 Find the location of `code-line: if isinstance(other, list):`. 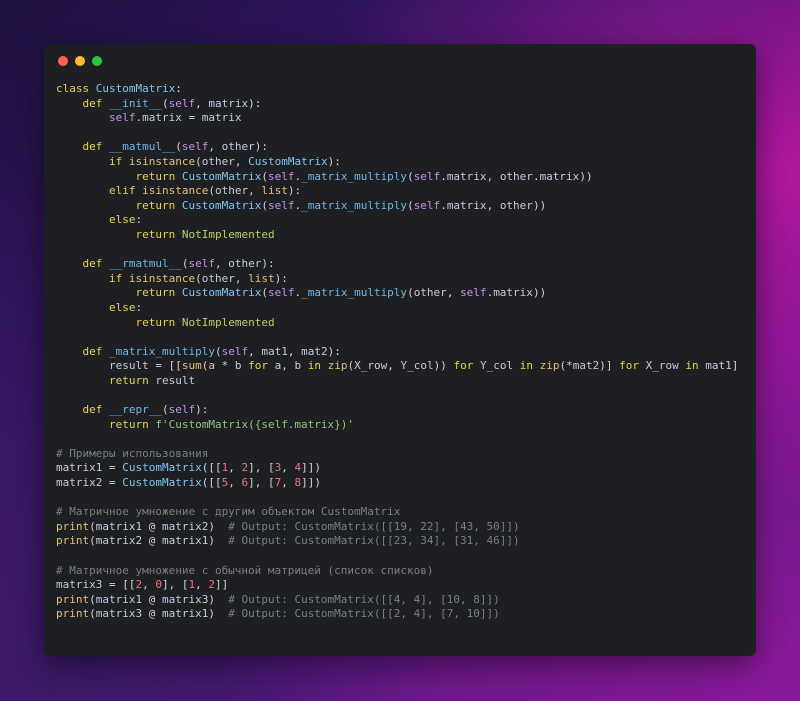

code-line: if isinstance(other, list): is located at coordinates (198, 278).